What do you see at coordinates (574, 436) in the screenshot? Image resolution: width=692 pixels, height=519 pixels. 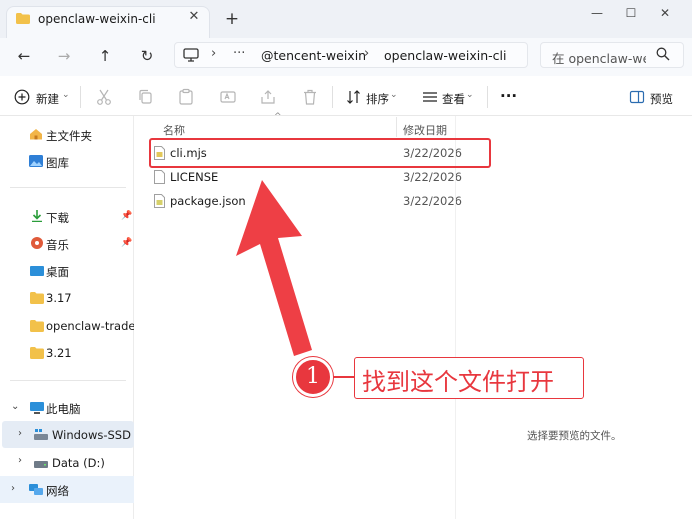 I see `preview-hint: 选择要预览的文件。` at bounding box center [574, 436].